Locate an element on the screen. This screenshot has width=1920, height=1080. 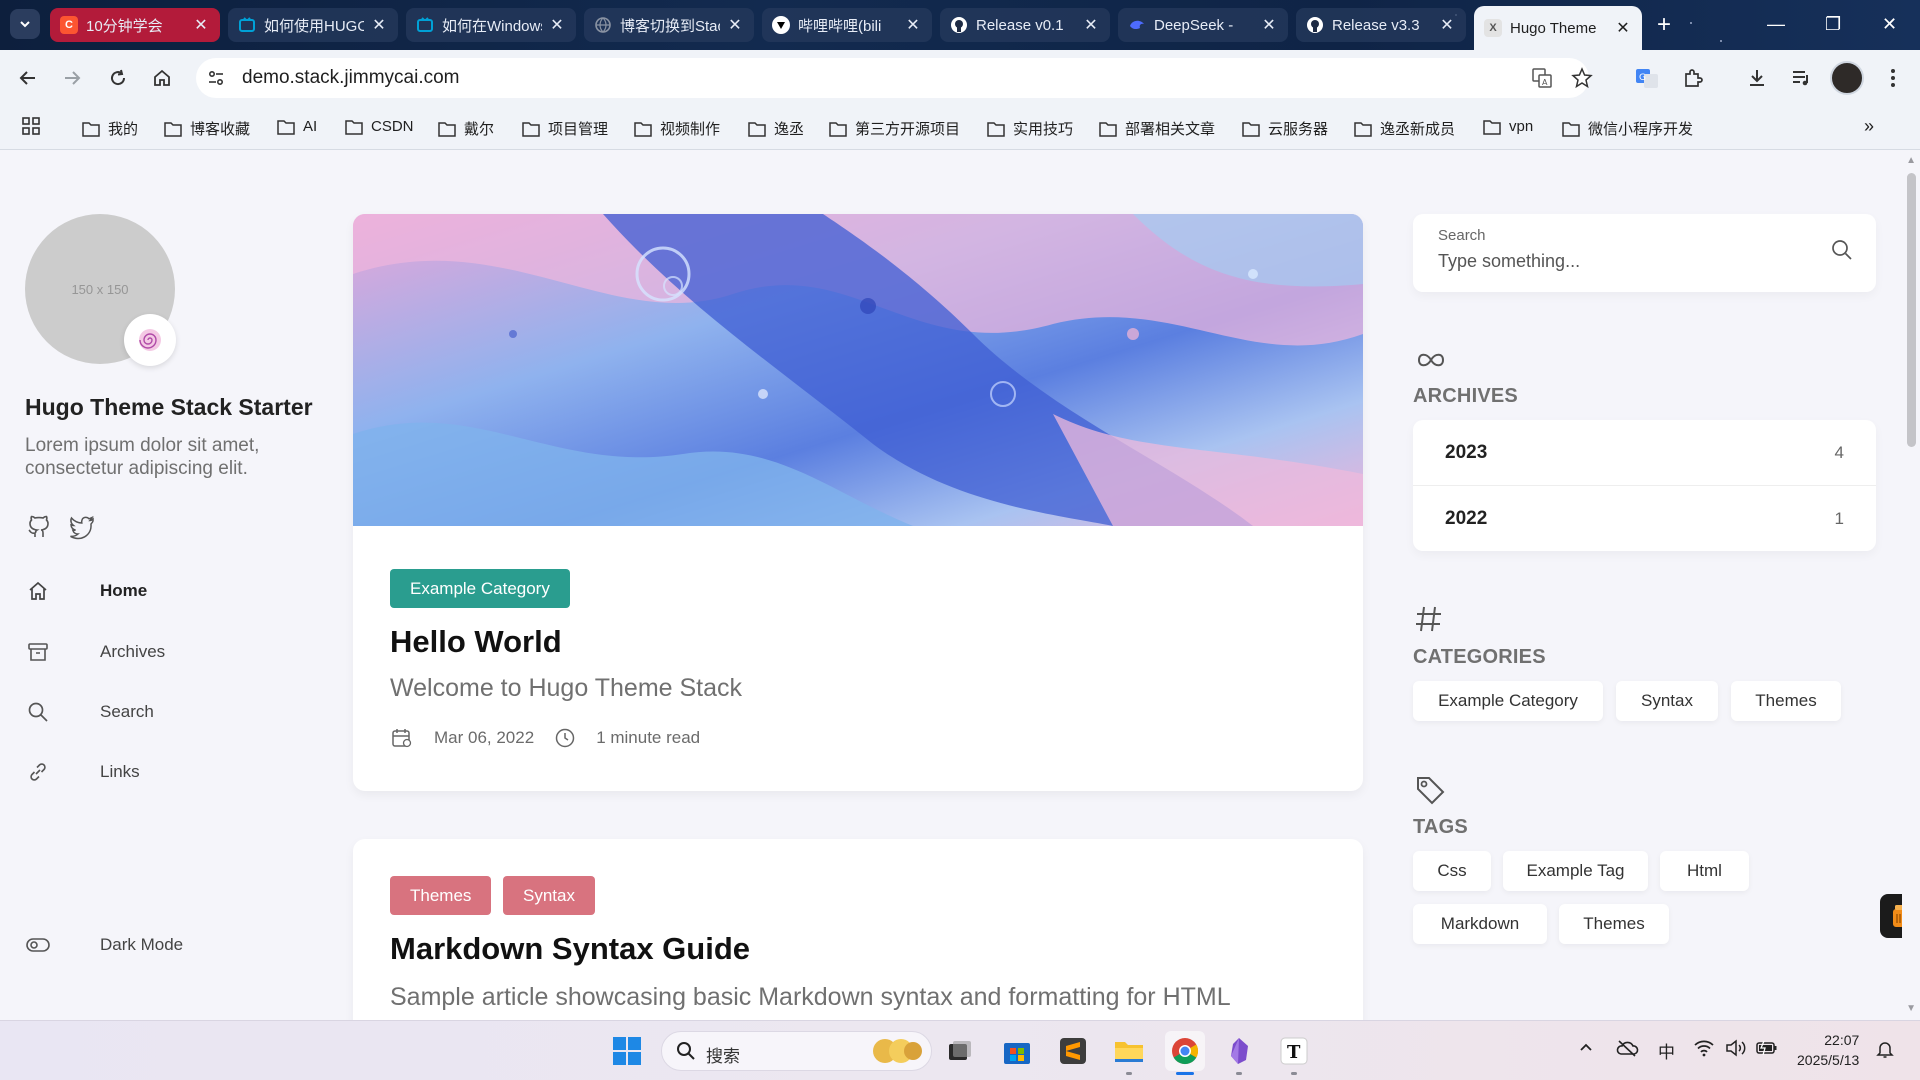
url-text: demo.stack.jimmycai.com is located at coordinates (351, 78).